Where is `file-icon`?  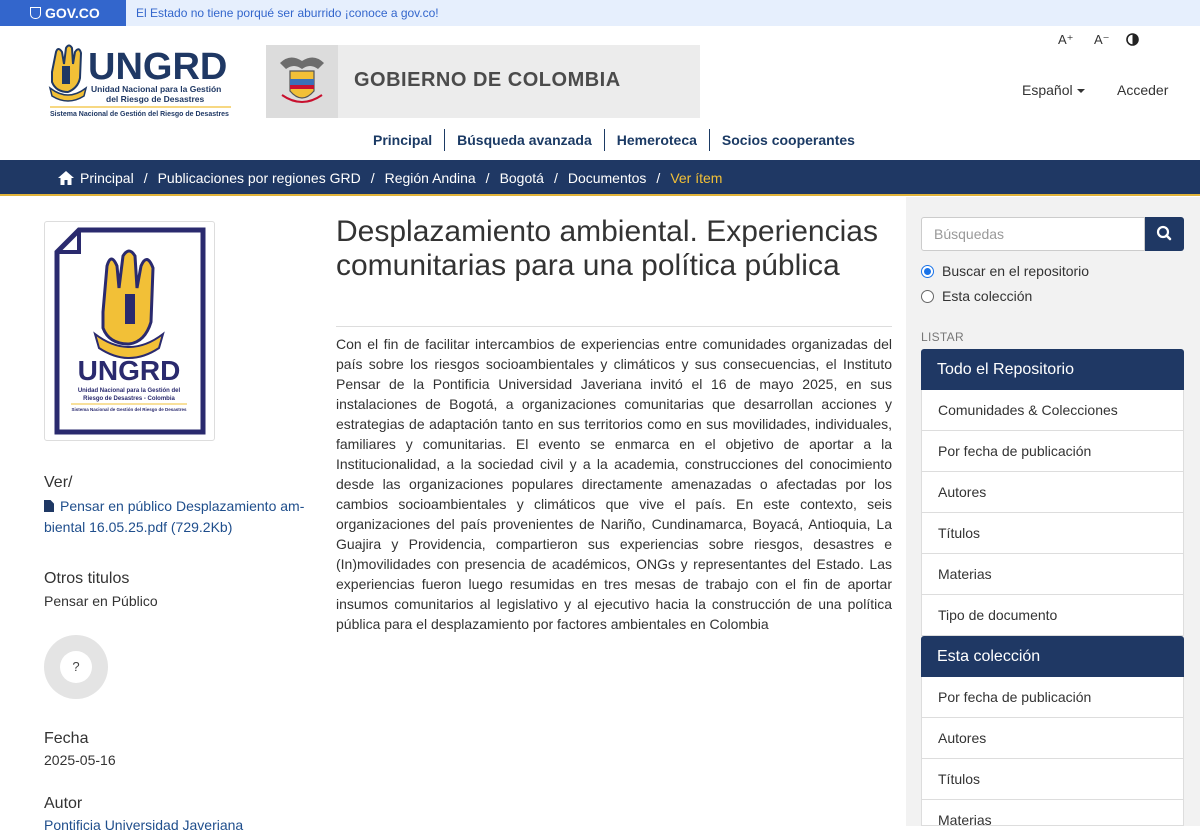
file-icon is located at coordinates (49, 506).